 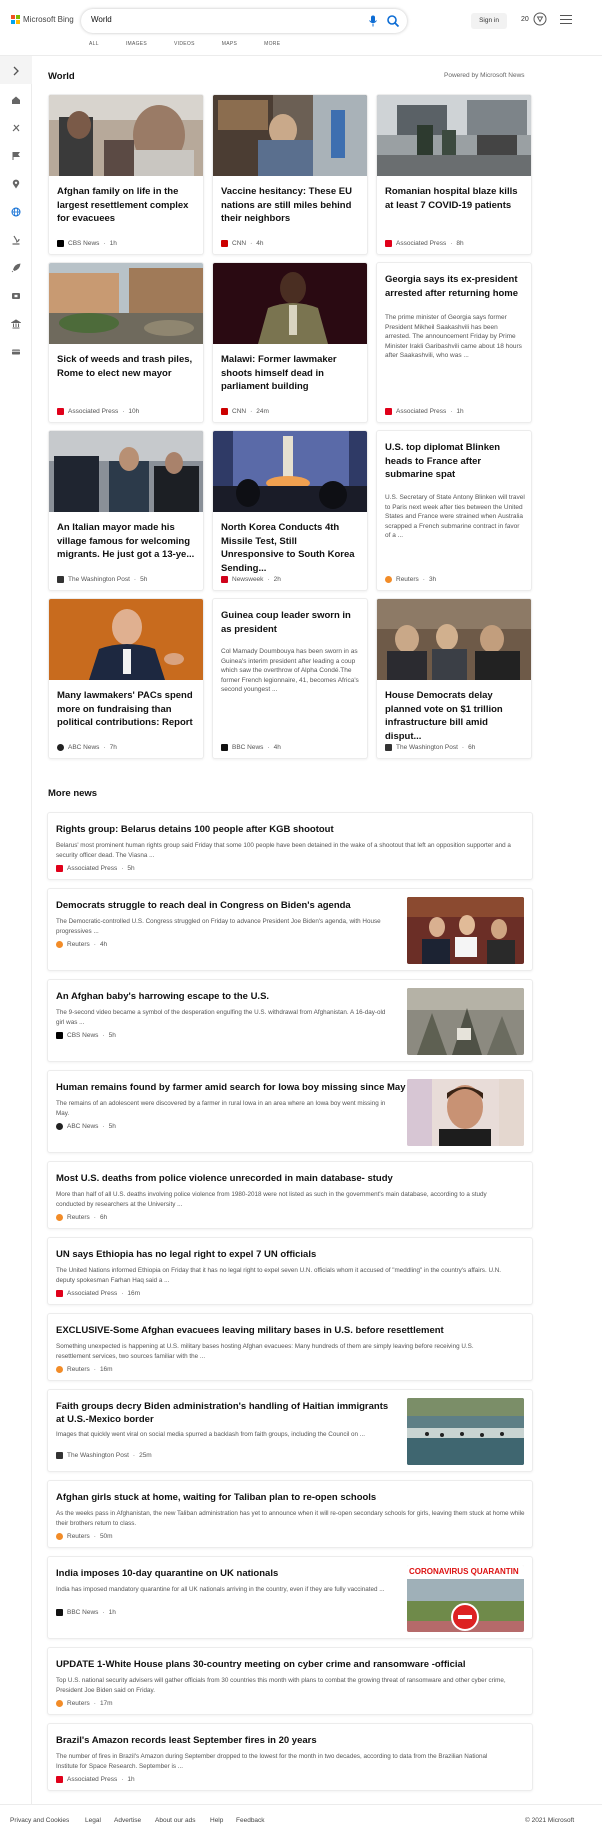 I want to click on money-icon, so click(x=16, y=352).